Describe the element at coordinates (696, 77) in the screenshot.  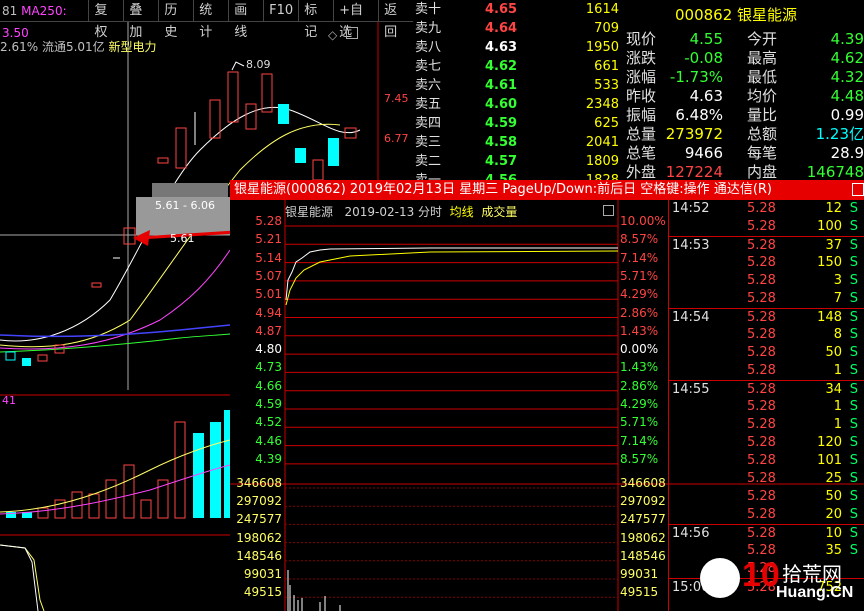
I see `quote-value: -1.73%` at that location.